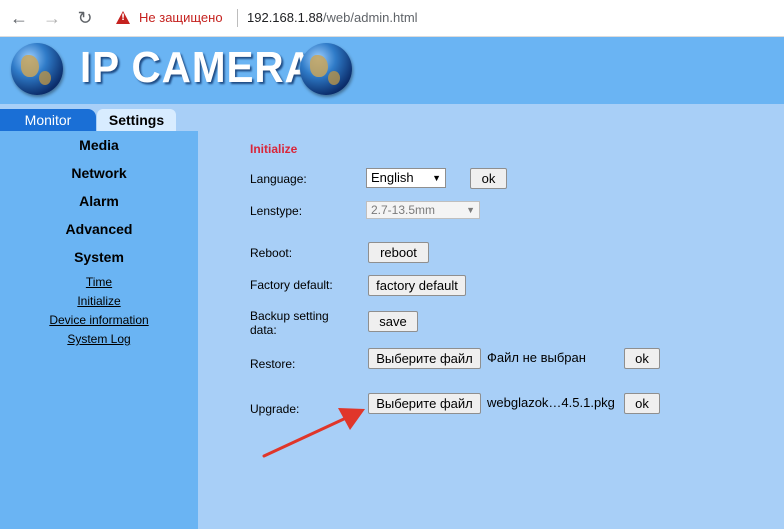 The height and width of the screenshot is (529, 784). Describe the element at coordinates (276, 211) in the screenshot. I see `lenstype-label: Lenstype:` at that location.